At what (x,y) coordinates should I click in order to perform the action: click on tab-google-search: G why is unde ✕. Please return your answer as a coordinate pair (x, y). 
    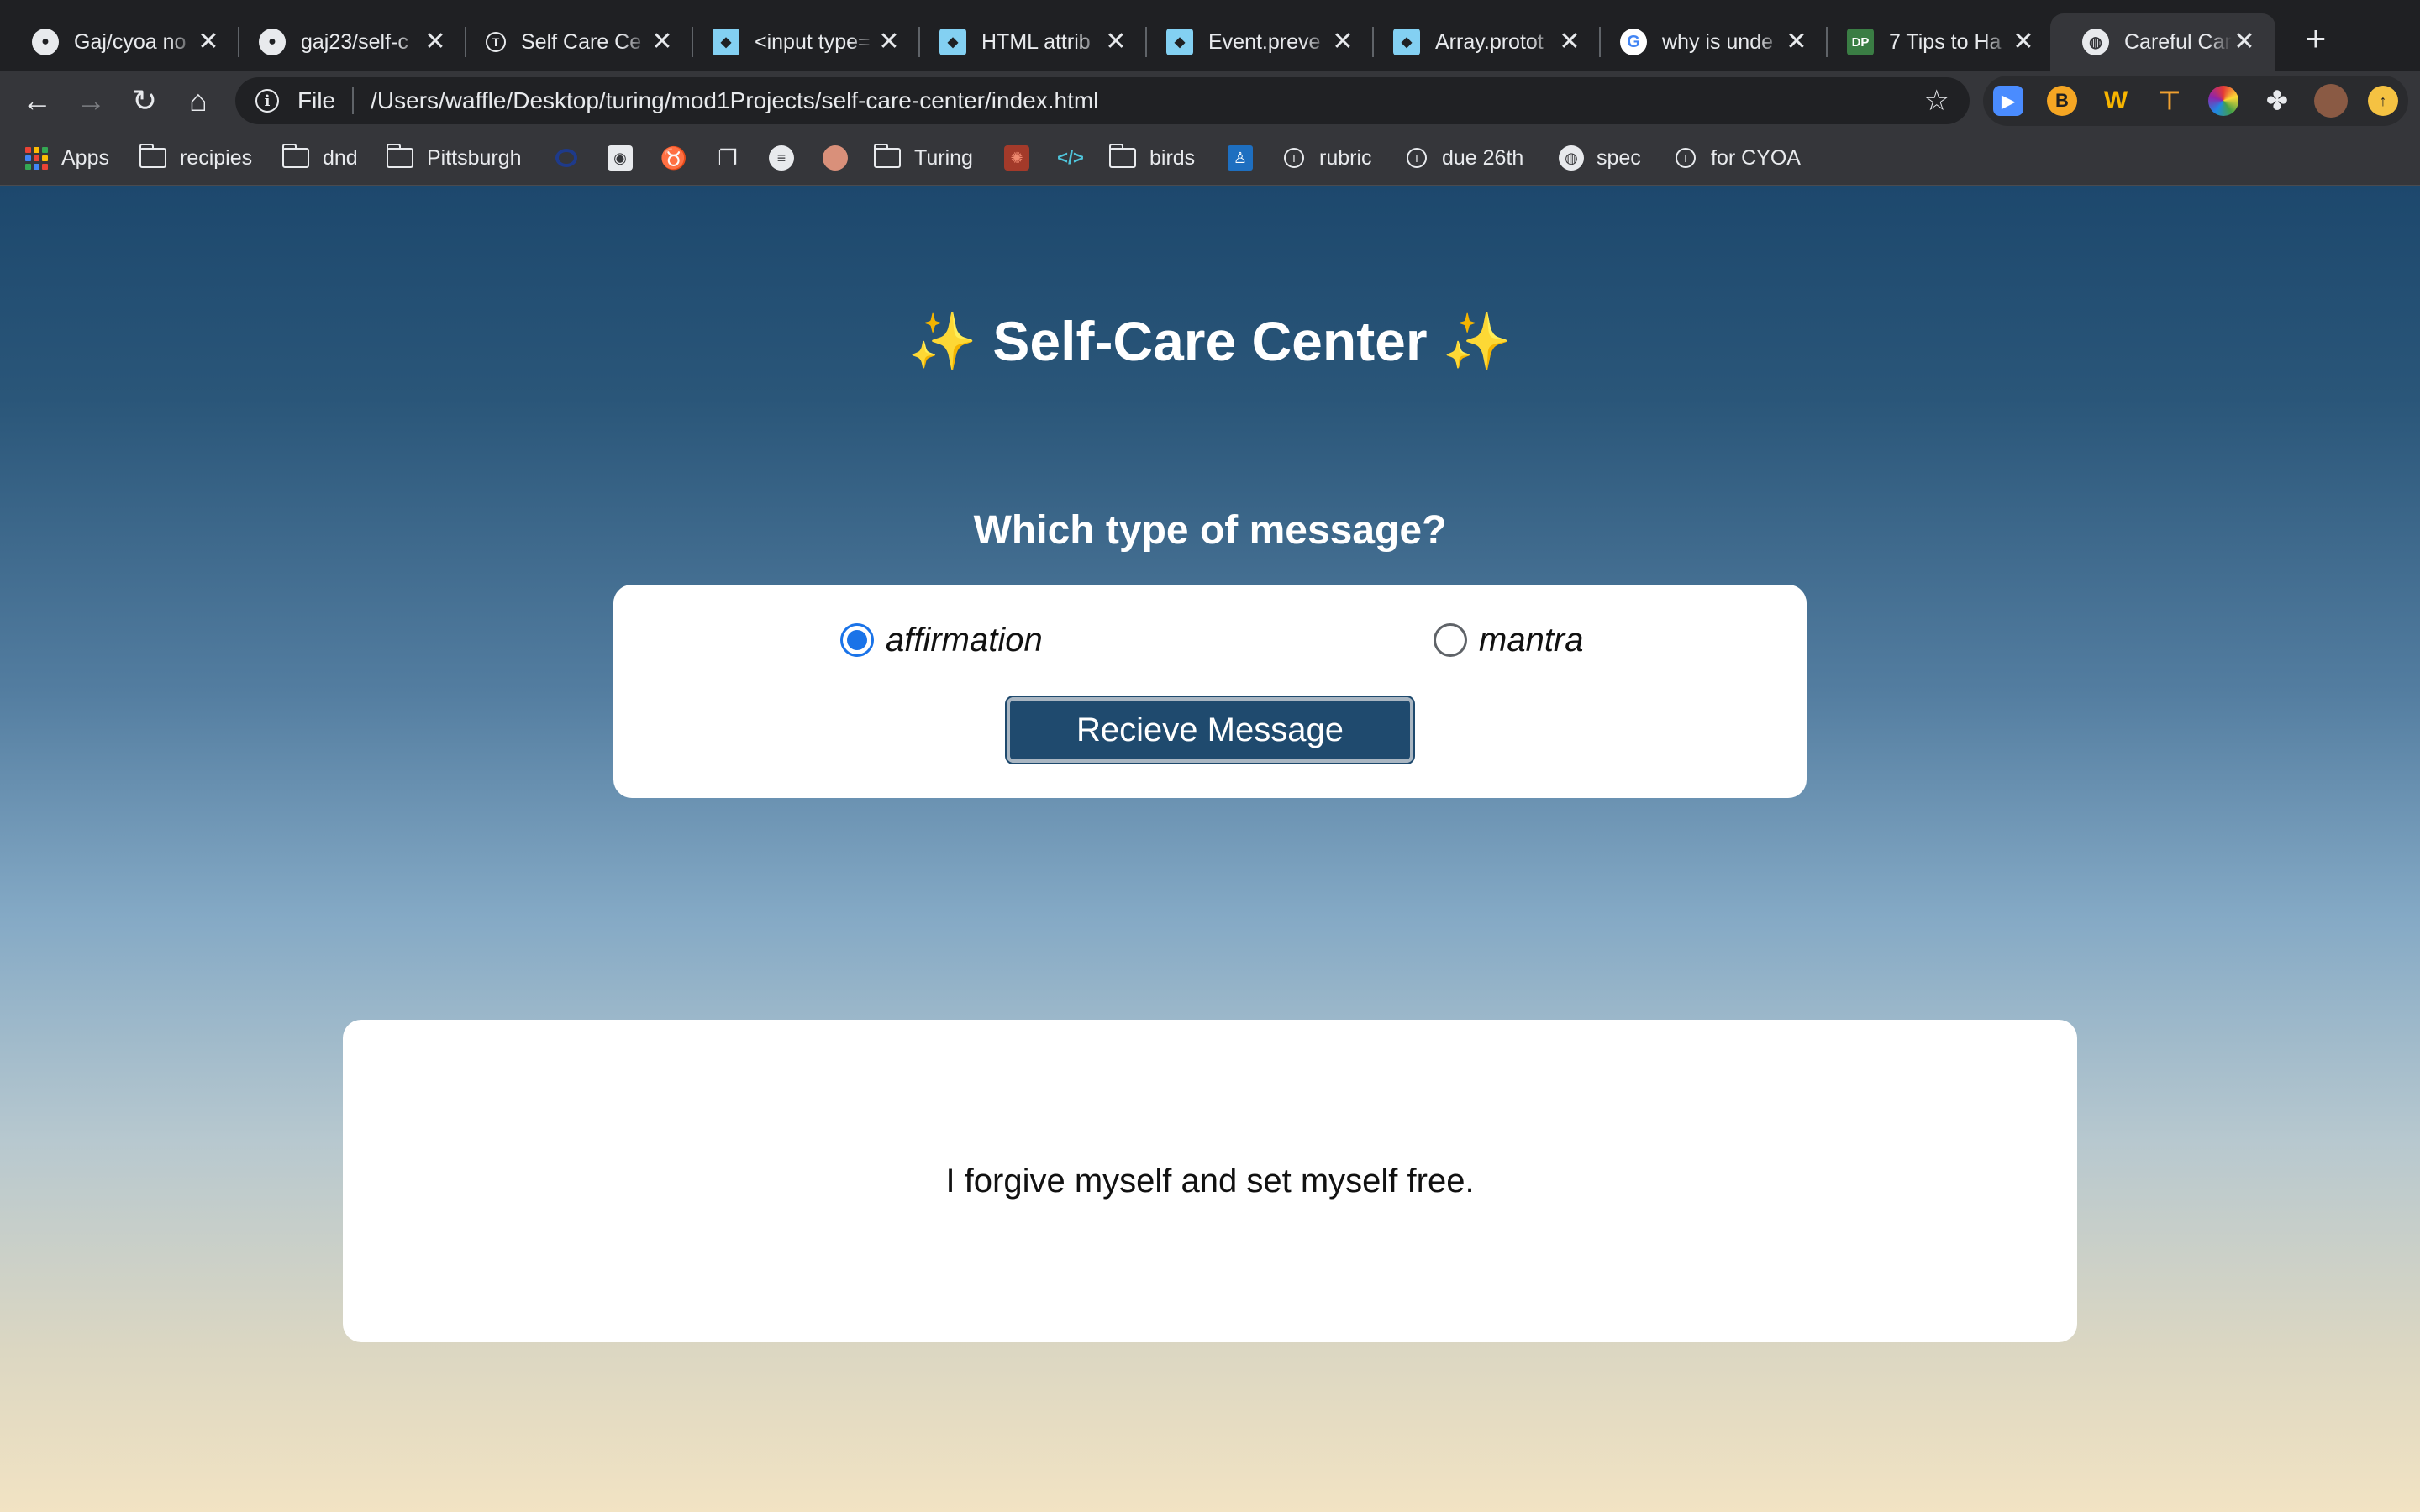
    Looking at the image, I should click on (1708, 42).